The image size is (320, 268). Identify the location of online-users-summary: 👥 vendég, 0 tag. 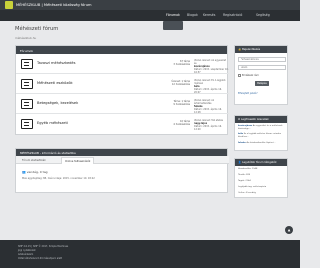
(35, 172).